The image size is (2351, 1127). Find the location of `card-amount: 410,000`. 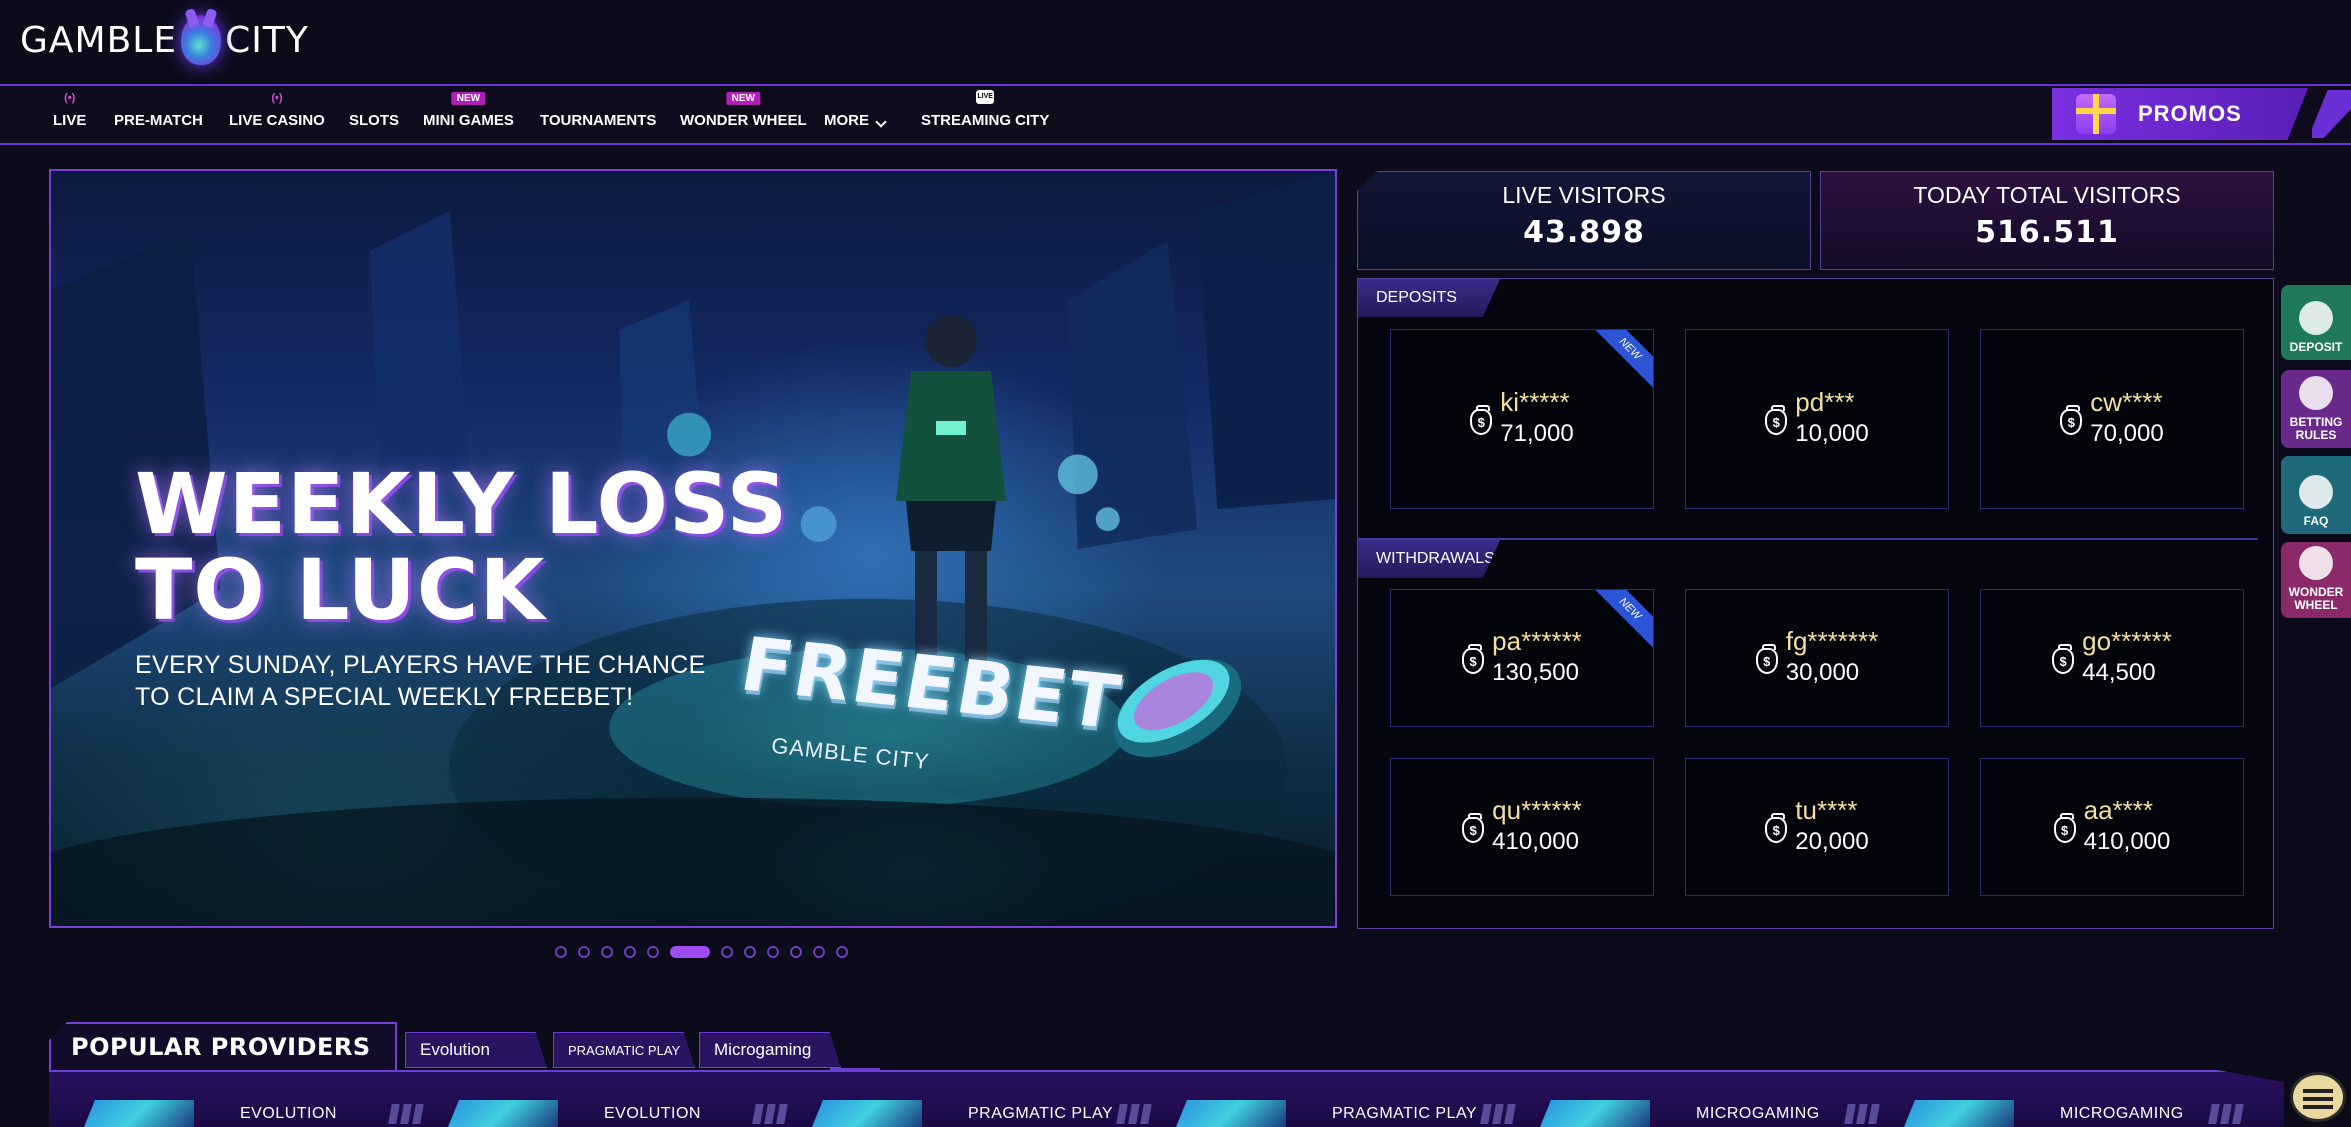

card-amount: 410,000 is located at coordinates (2127, 841).